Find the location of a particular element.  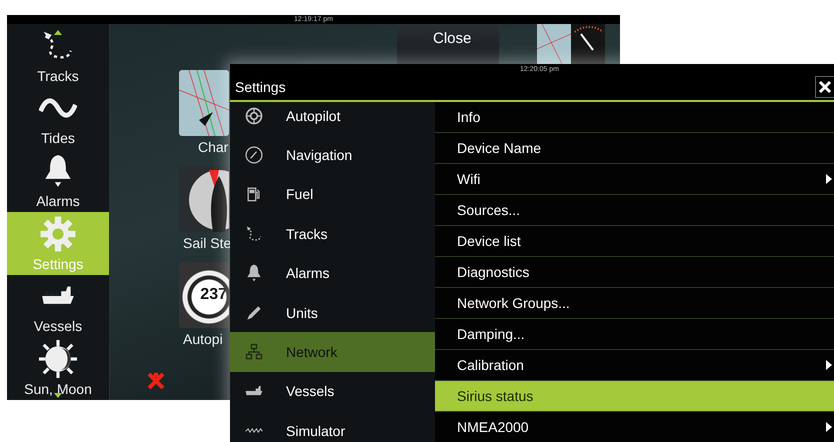

category-item: Simulator is located at coordinates (332, 426).